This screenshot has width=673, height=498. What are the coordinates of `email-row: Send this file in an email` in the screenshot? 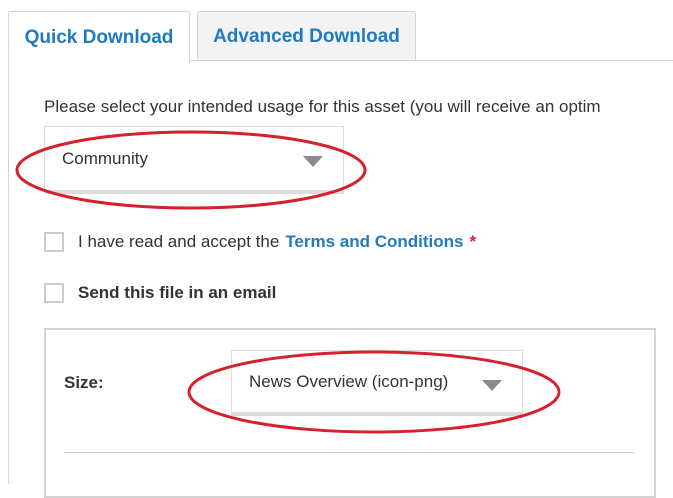 It's located at (160, 293).